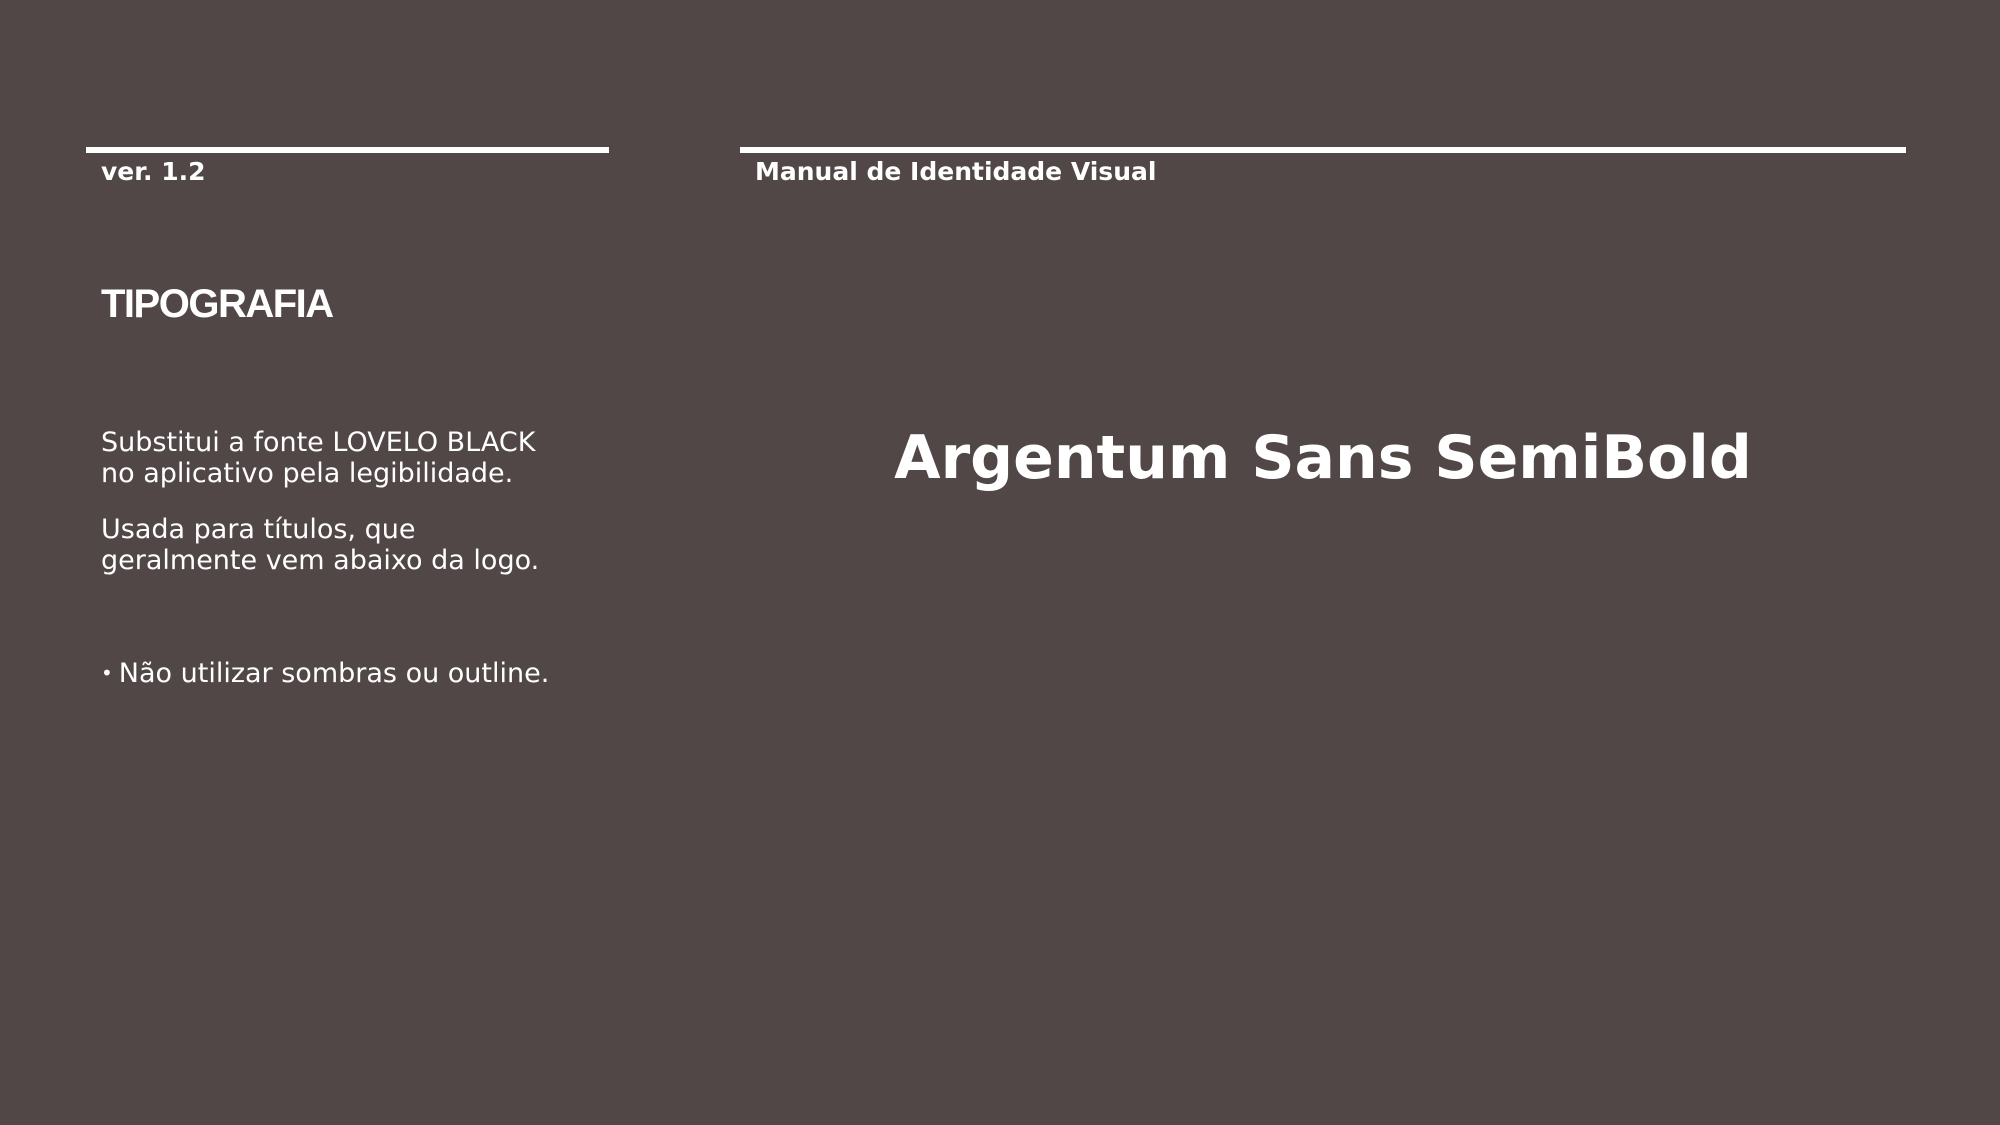 This screenshot has width=2000, height=1125. What do you see at coordinates (307, 473) in the screenshot?
I see `paragraph-1-line-2: no aplicativo pela legibilidade.` at bounding box center [307, 473].